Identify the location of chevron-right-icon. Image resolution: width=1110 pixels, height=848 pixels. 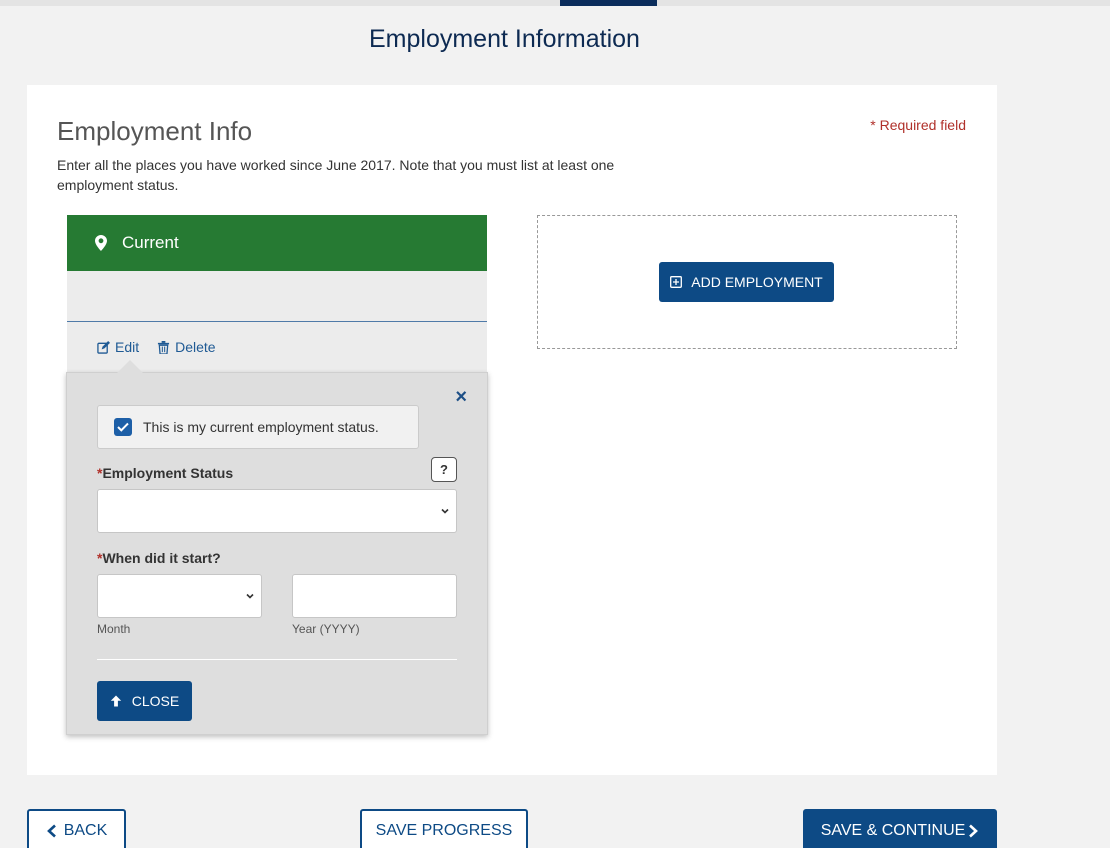
(974, 831).